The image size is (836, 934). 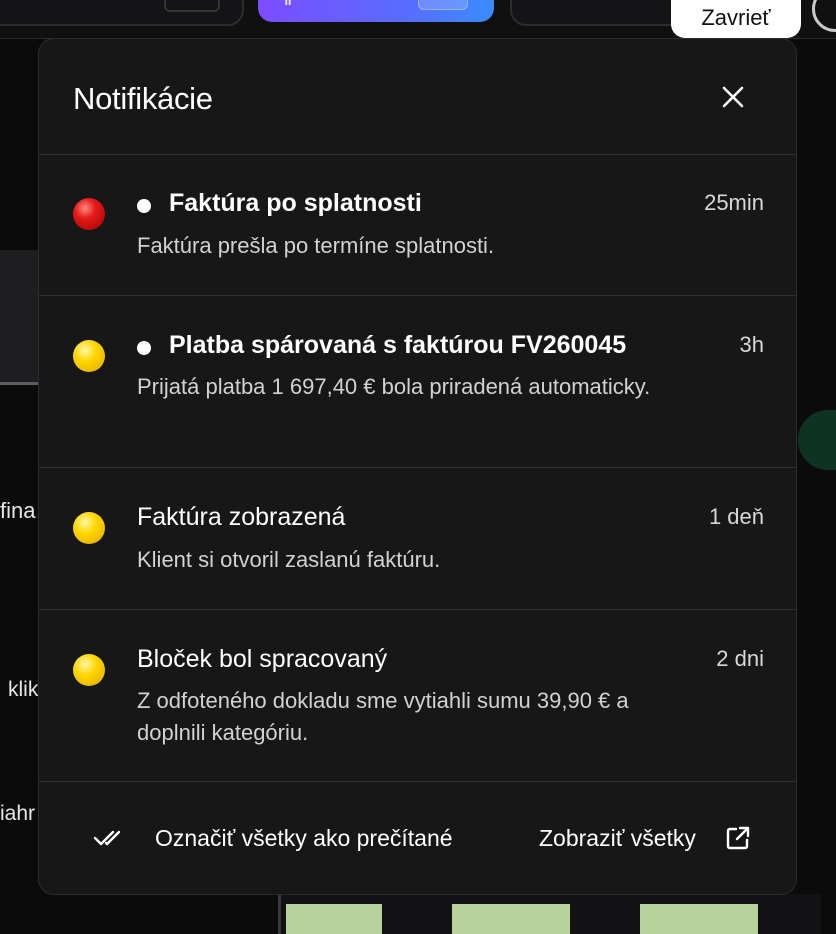 I want to click on panel-header: Notifikácie, so click(x=417, y=97).